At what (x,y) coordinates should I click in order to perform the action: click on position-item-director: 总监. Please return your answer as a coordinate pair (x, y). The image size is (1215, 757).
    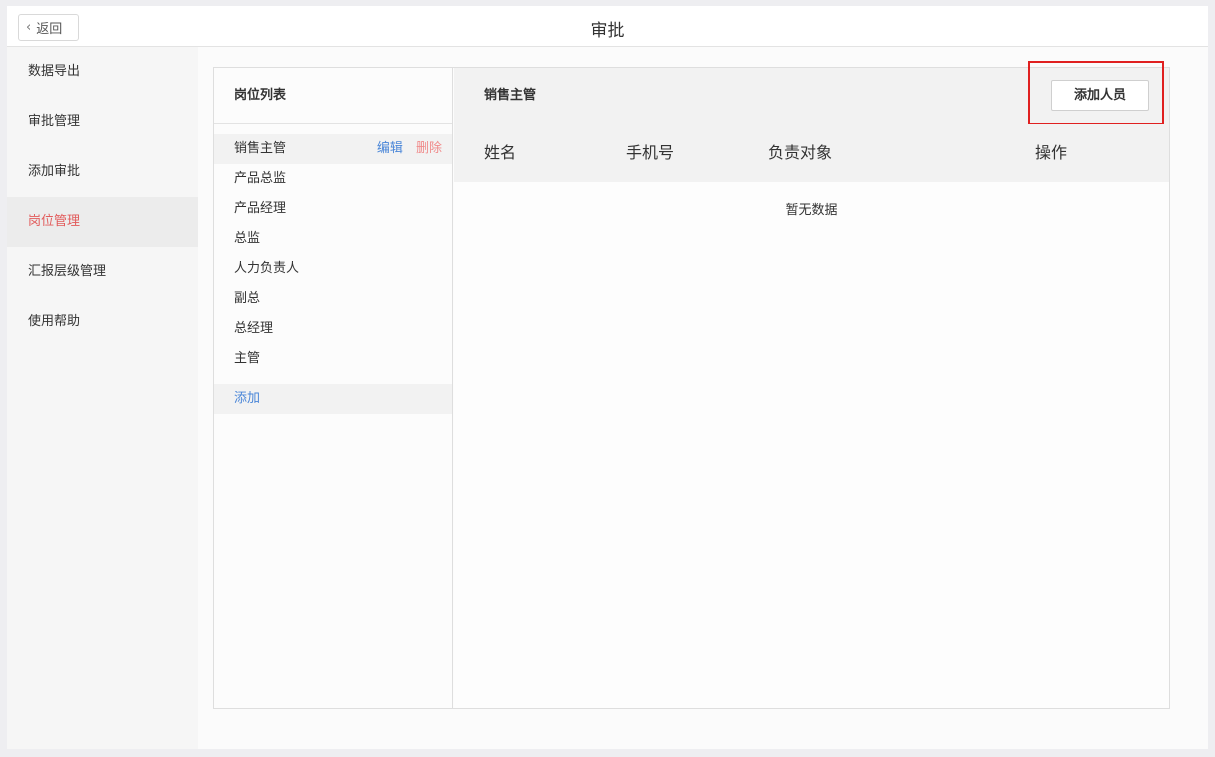
    Looking at the image, I should click on (333, 239).